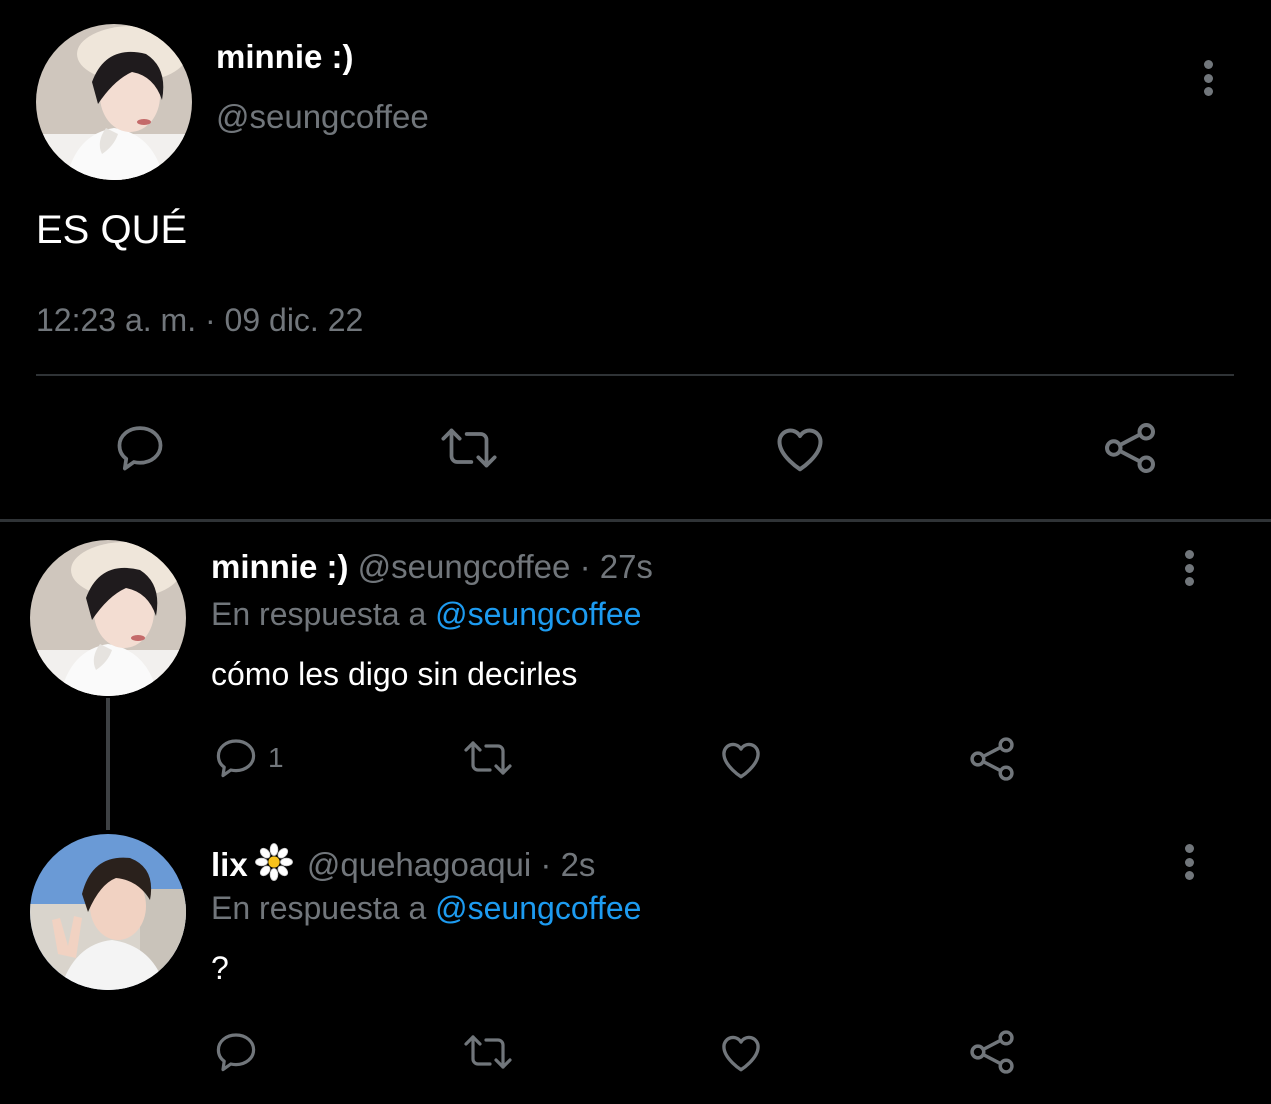 The image size is (1271, 1104). What do you see at coordinates (112, 230) in the screenshot?
I see `tweet-text: ES QUÉ` at bounding box center [112, 230].